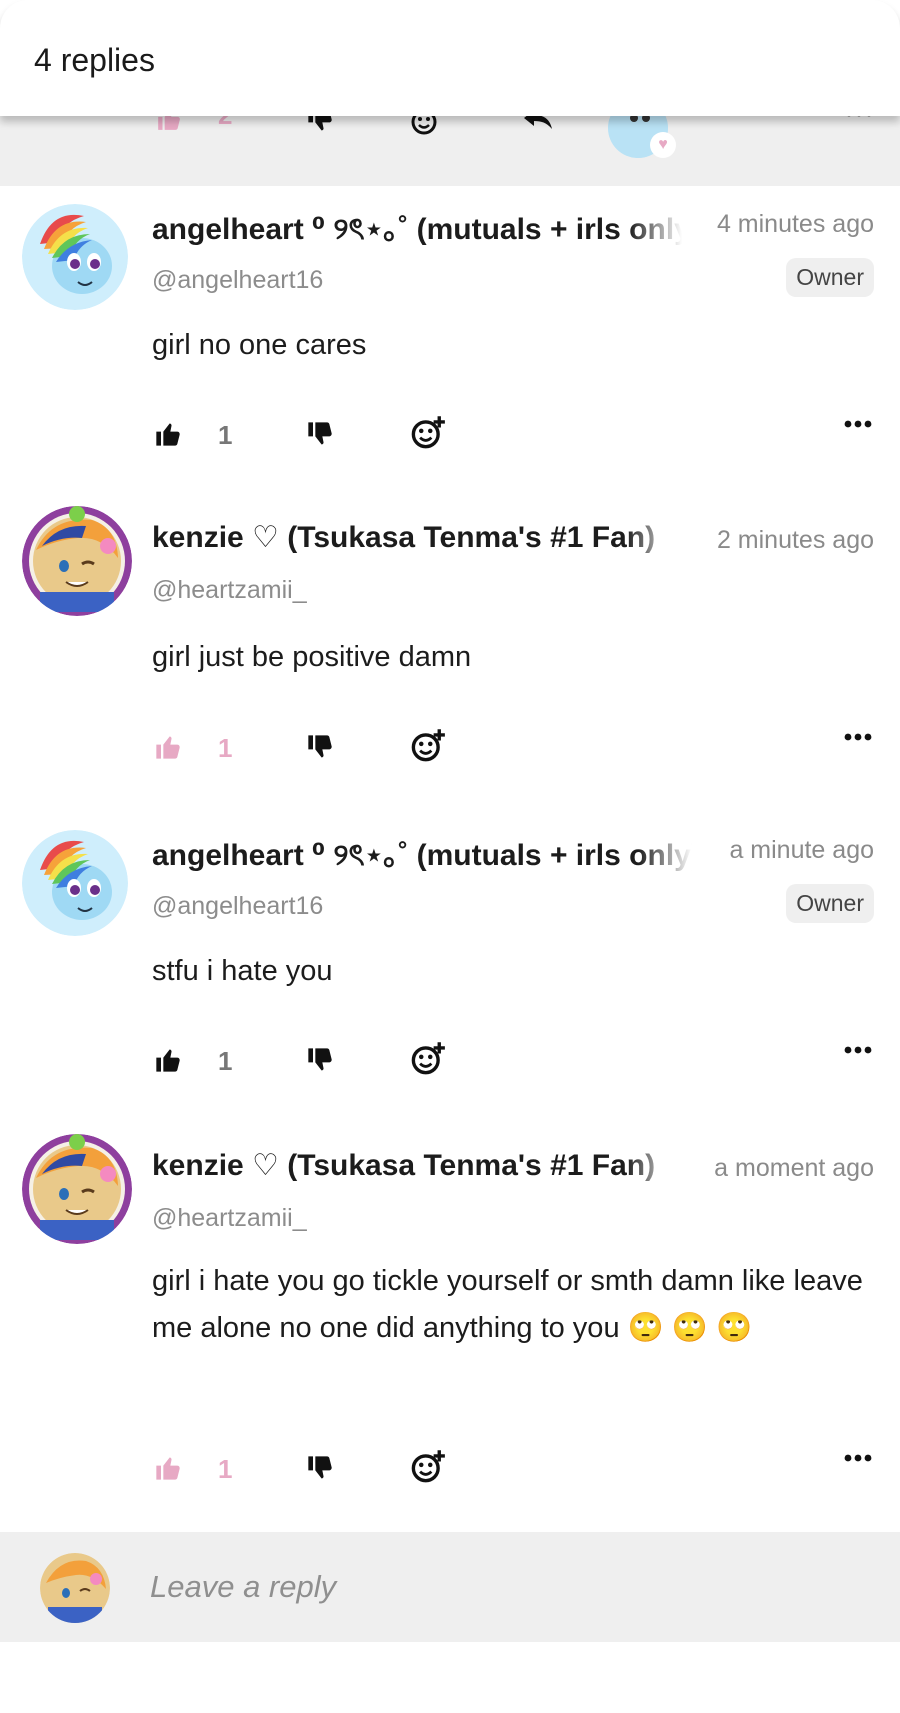  Describe the element at coordinates (225, 123) in the screenshot. I see `like-count: 2` at that location.